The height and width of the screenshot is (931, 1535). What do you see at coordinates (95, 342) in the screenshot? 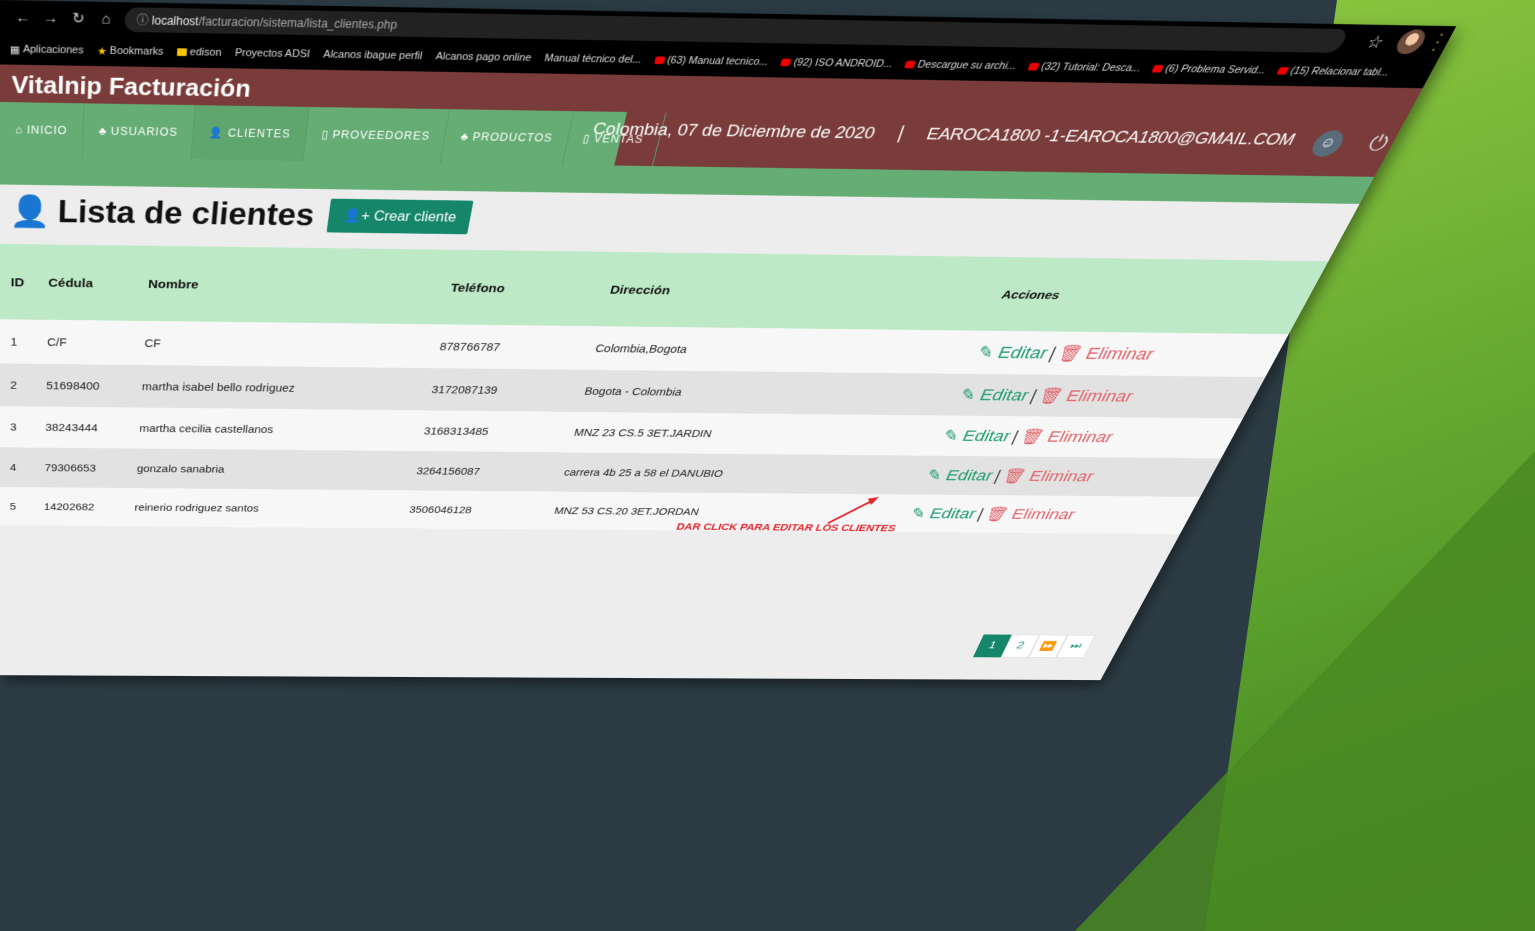
I see `cell-cedula: C/F` at bounding box center [95, 342].